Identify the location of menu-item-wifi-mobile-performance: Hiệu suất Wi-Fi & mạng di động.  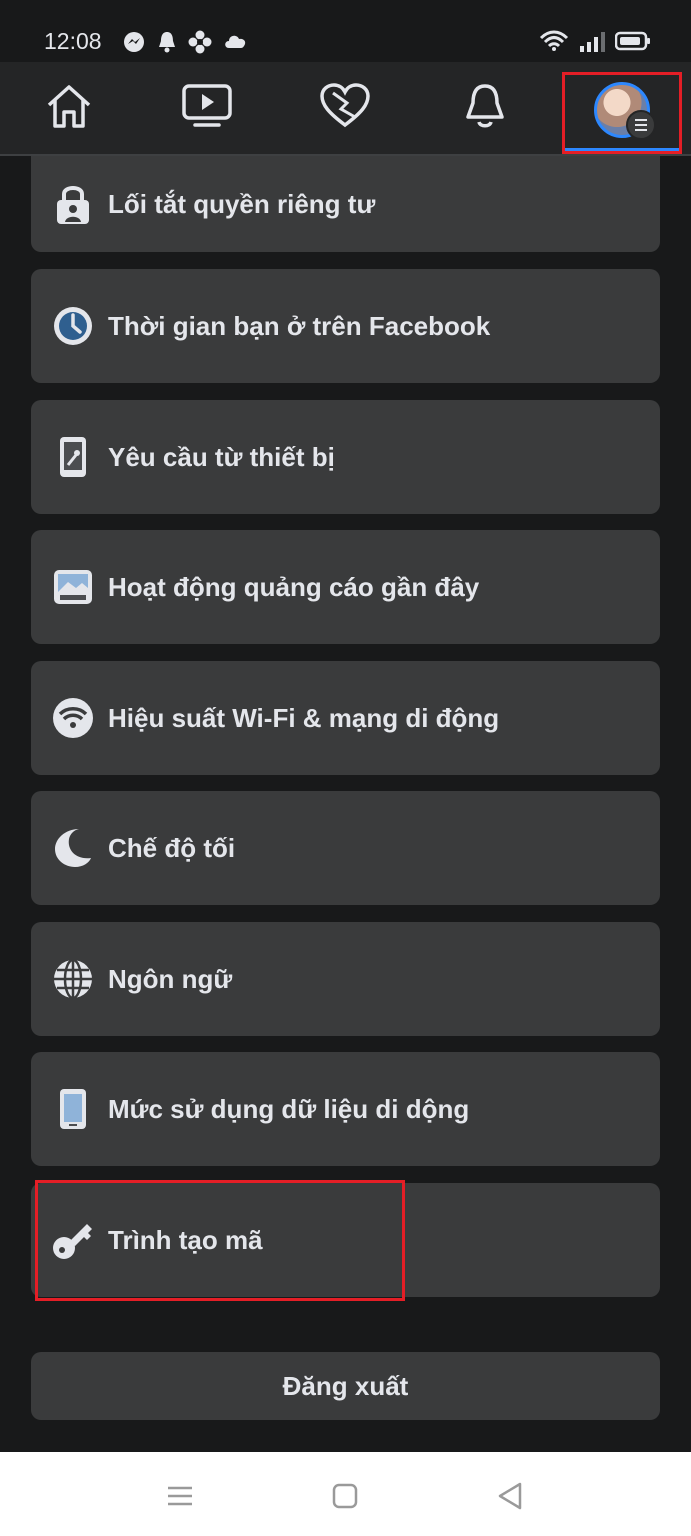
(345, 718).